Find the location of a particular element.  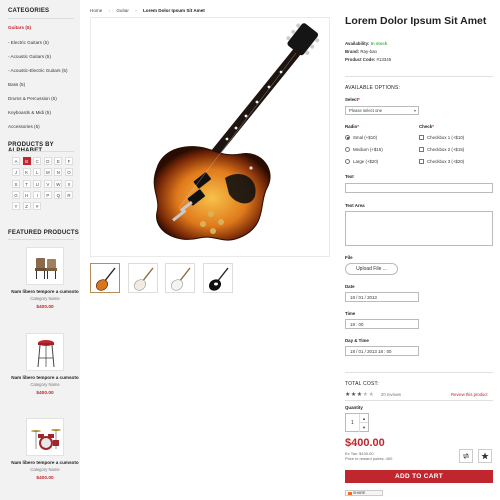

share-button: SHARE is located at coordinates (364, 493).